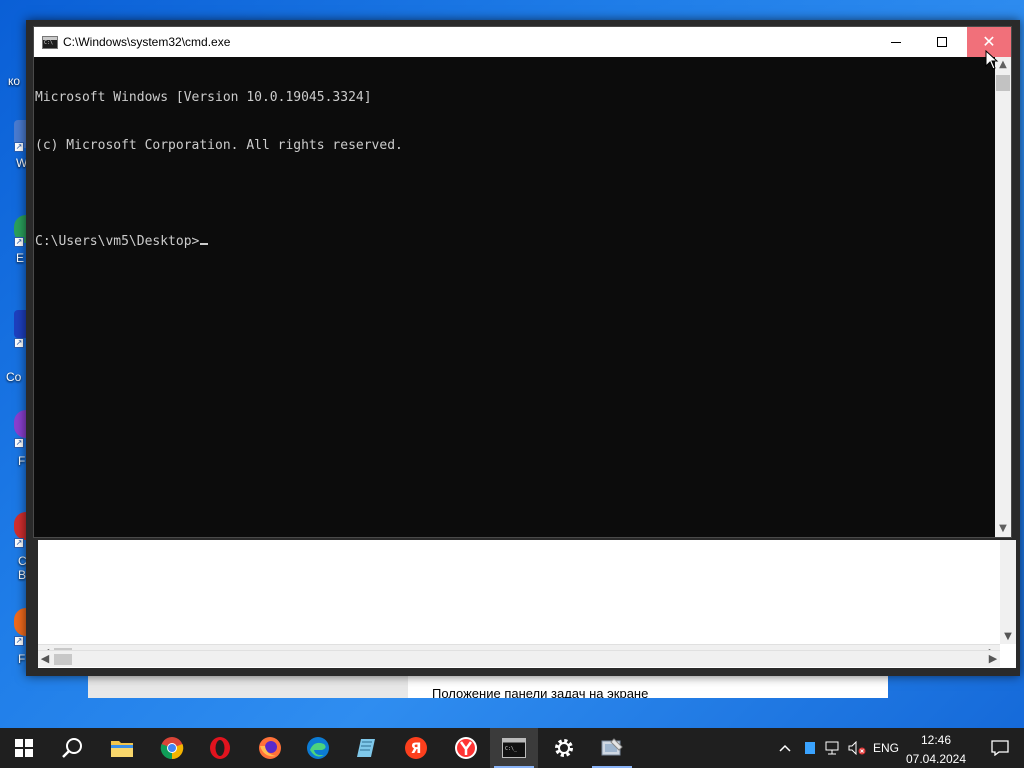  I want to click on taskbar-opera, so click(220, 748).